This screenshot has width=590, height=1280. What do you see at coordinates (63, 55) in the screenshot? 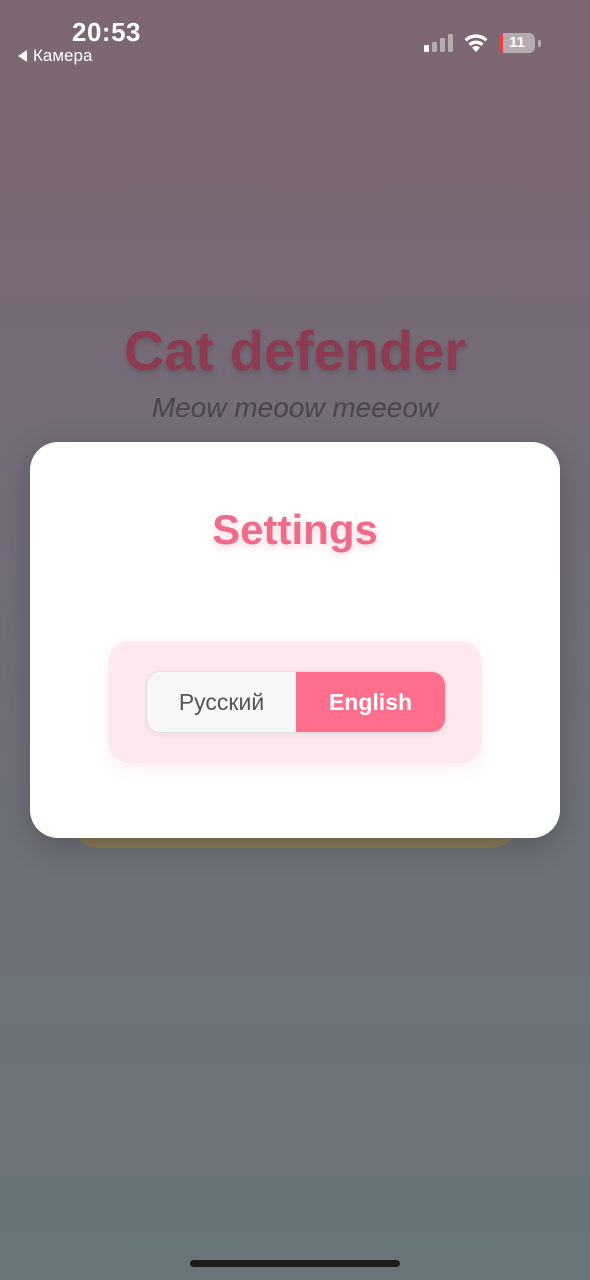
I see `back-label: Камера` at bounding box center [63, 55].